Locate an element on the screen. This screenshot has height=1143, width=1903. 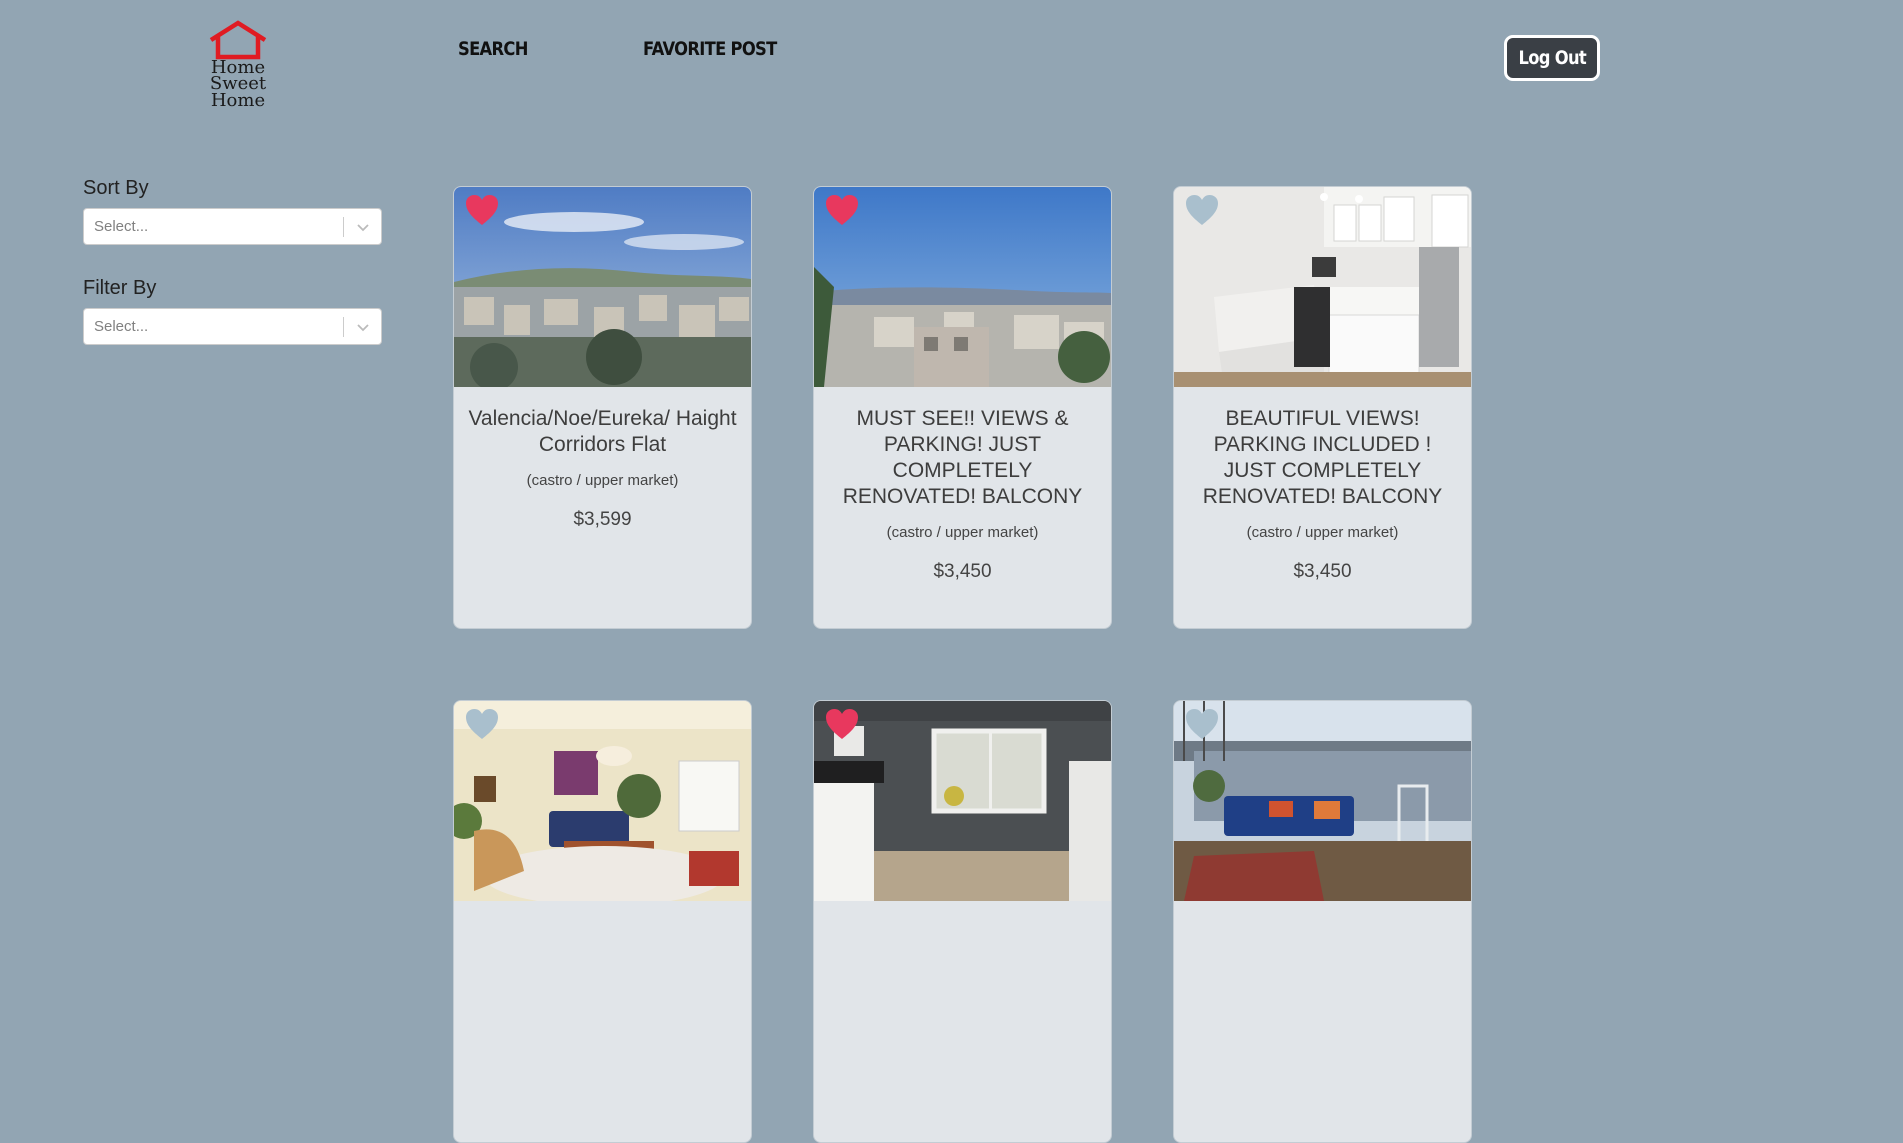
log-out-label: Log Out is located at coordinates (1552, 58).